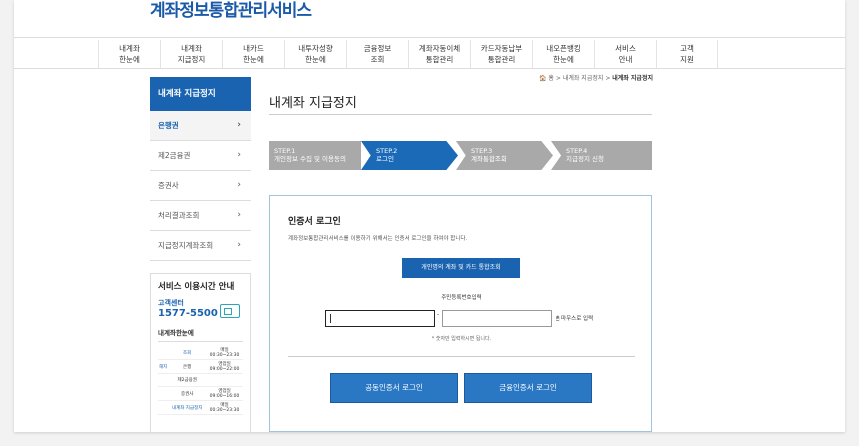 This screenshot has width=859, height=446. I want to click on mouse-input-toggle: 🖱 마우스로 입력, so click(574, 318).